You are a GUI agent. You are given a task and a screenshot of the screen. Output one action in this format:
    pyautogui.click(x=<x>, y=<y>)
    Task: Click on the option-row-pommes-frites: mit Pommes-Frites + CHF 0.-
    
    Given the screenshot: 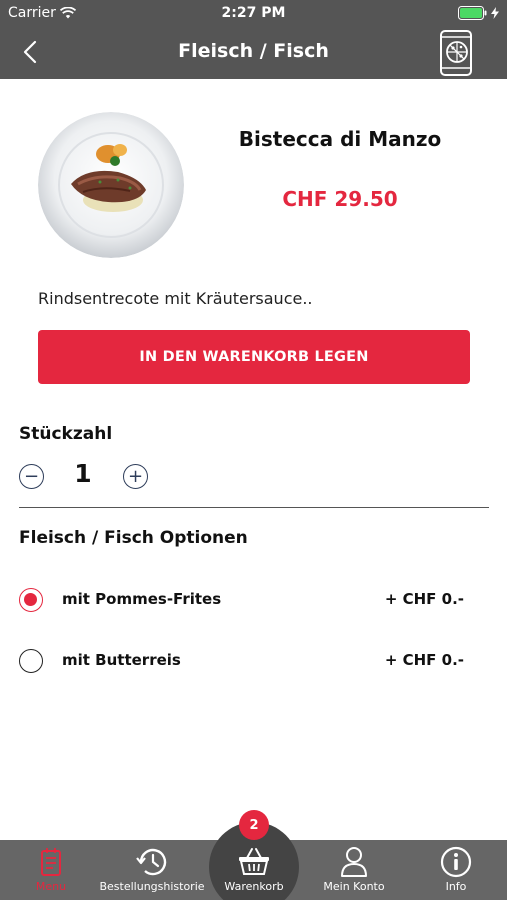 What is the action you would take?
    pyautogui.click(x=254, y=600)
    